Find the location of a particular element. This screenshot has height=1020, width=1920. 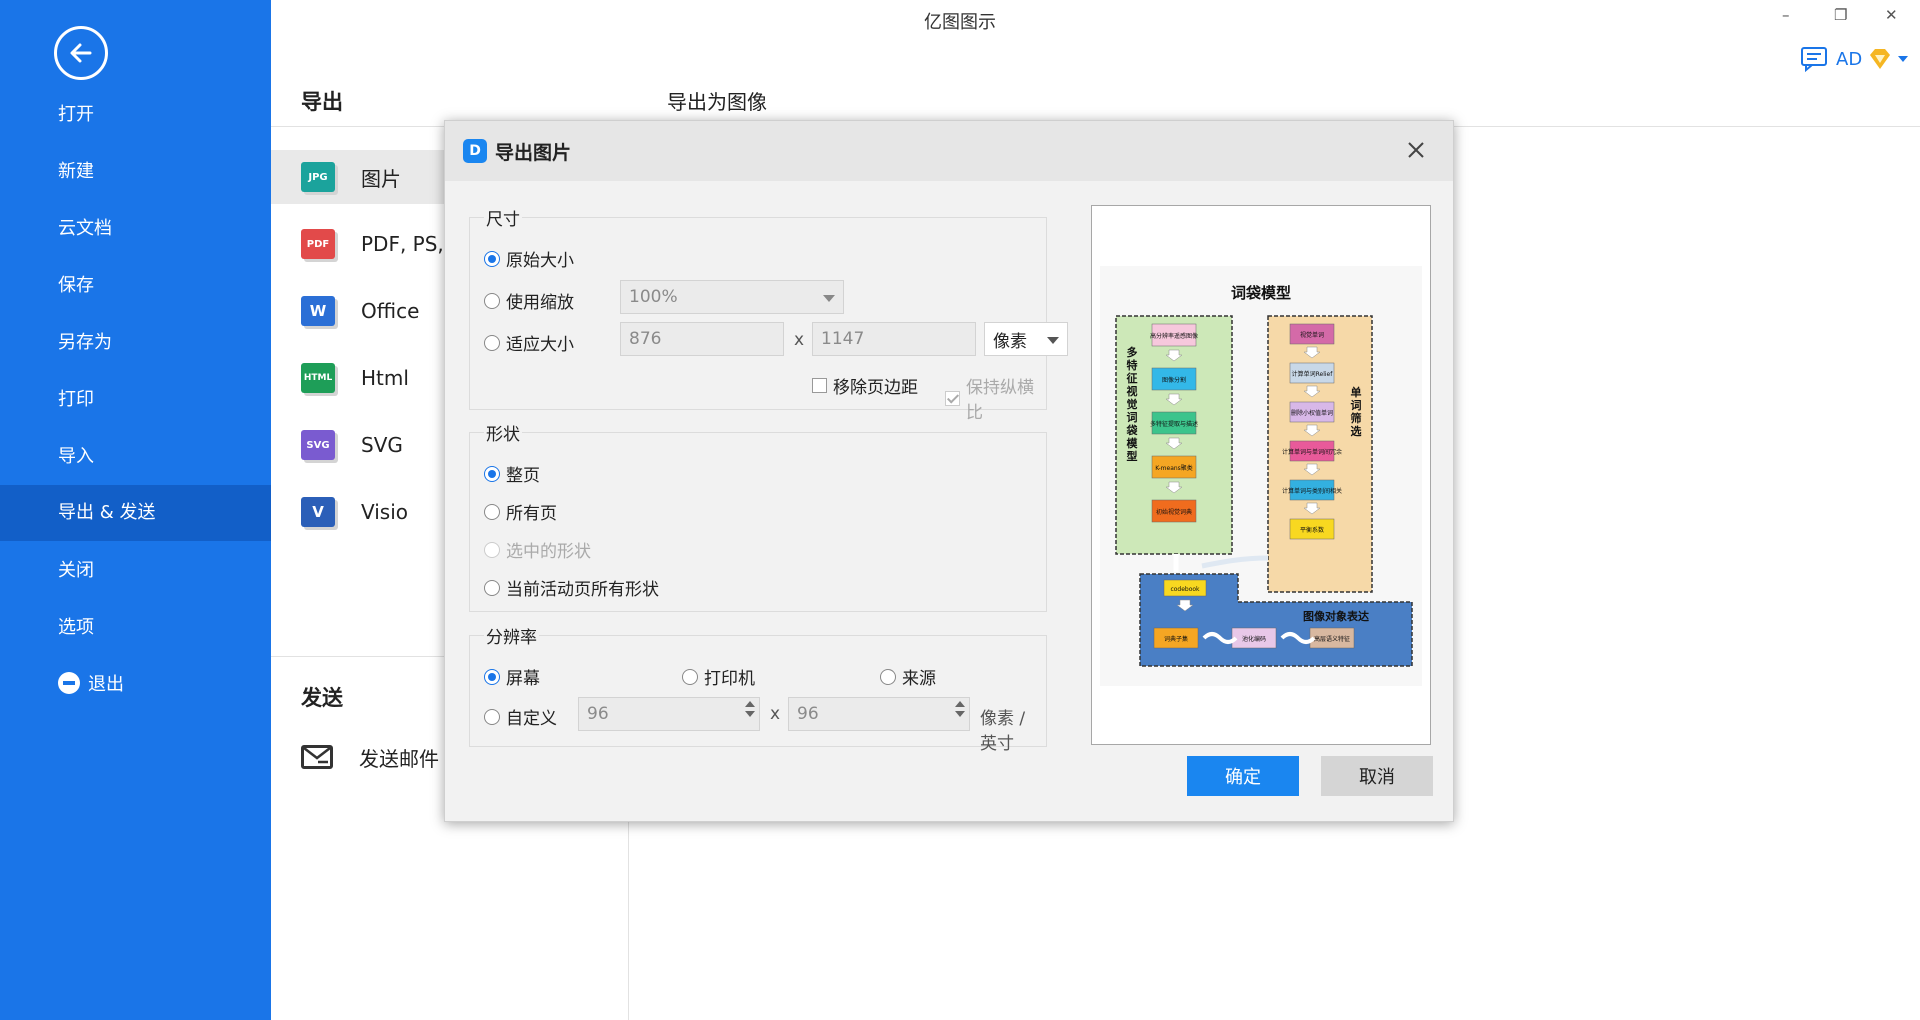

dpi-y-stepper: 96 is located at coordinates (879, 714).